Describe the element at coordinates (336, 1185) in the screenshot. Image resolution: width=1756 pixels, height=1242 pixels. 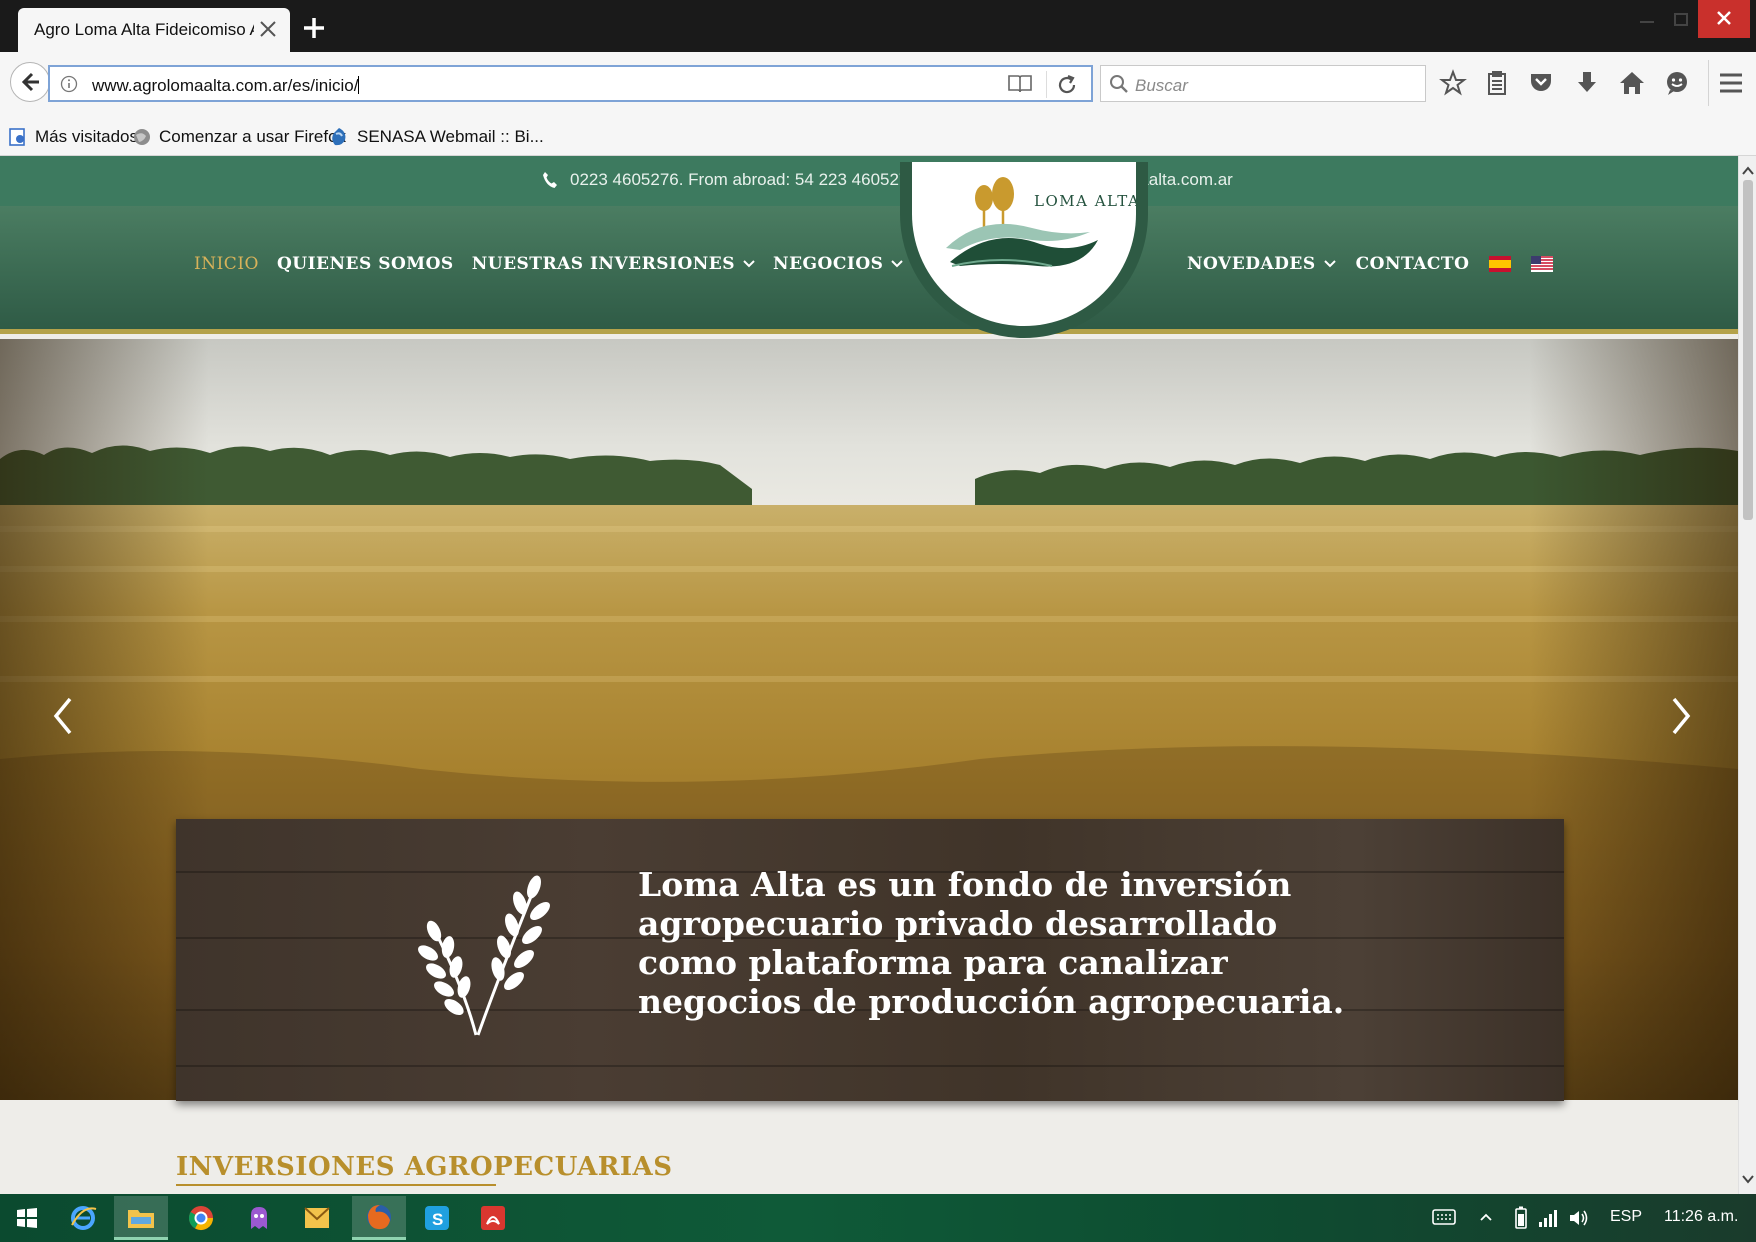
I see `section-underline` at that location.